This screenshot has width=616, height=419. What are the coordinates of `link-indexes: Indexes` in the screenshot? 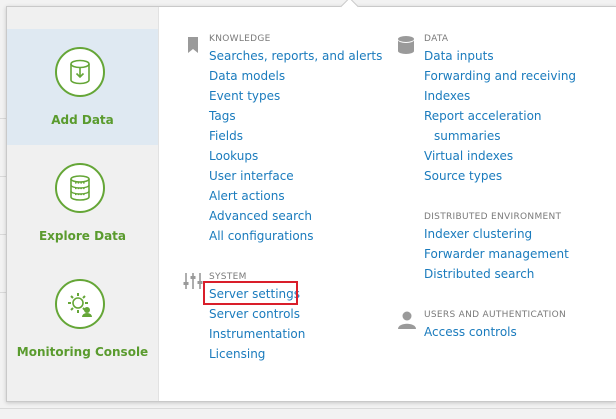 It's located at (500, 96).